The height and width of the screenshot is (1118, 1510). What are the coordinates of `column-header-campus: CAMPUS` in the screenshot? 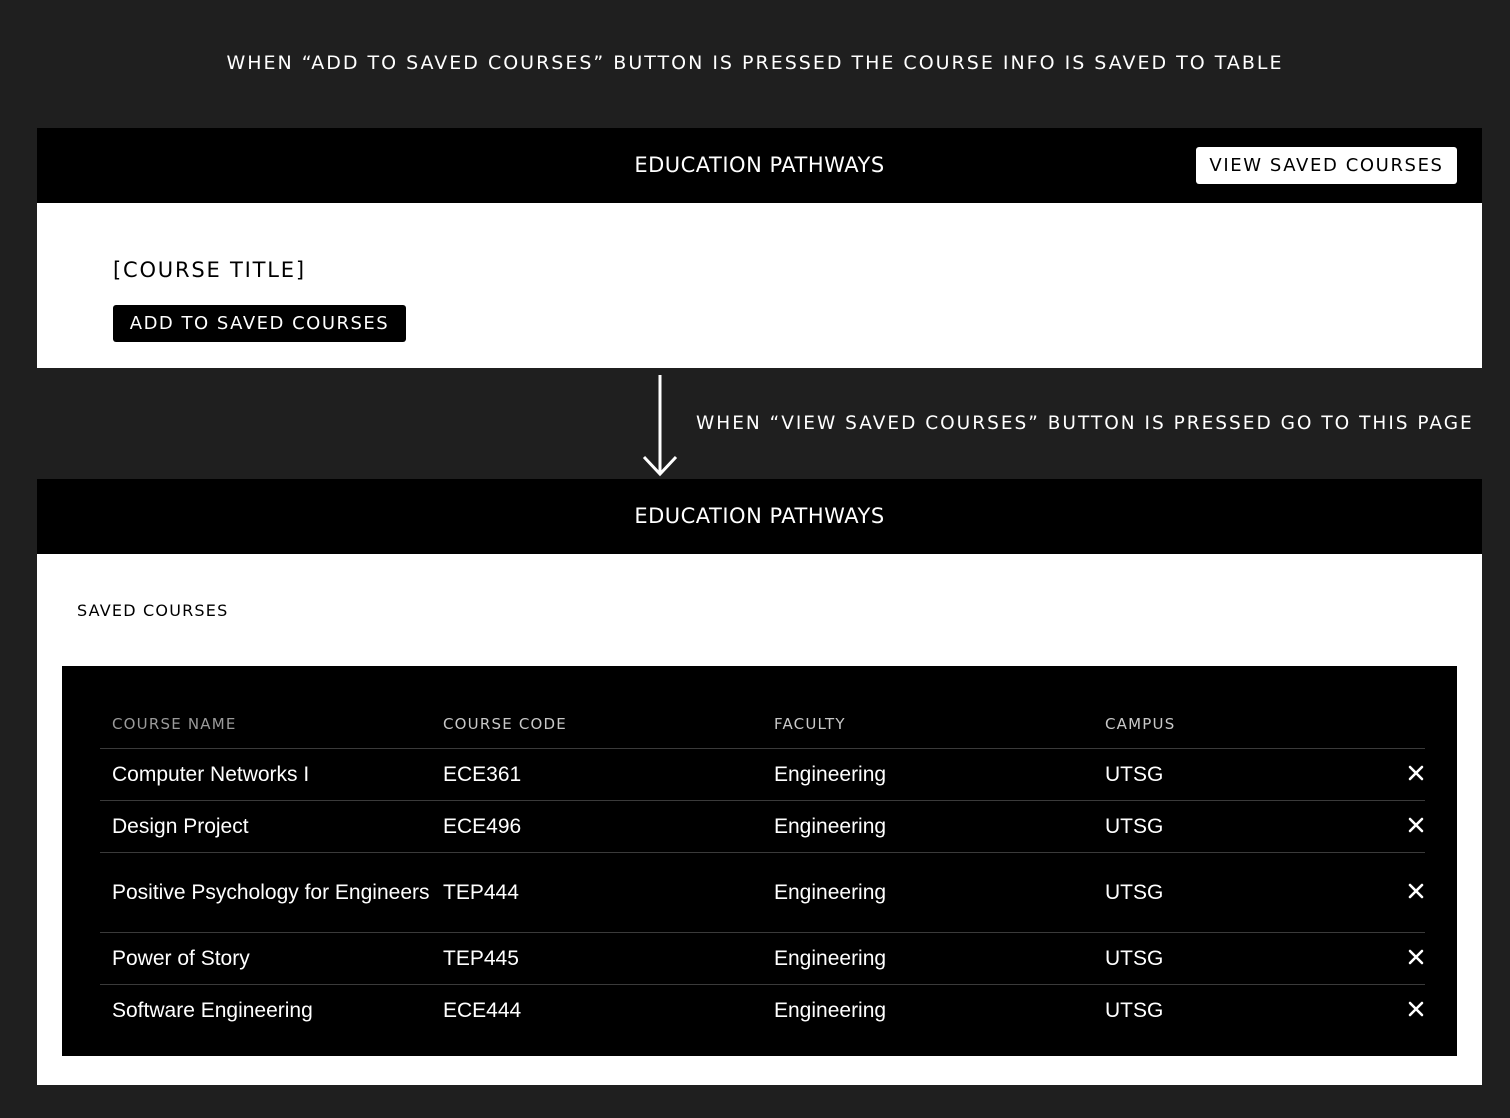 It's located at (1199, 724).